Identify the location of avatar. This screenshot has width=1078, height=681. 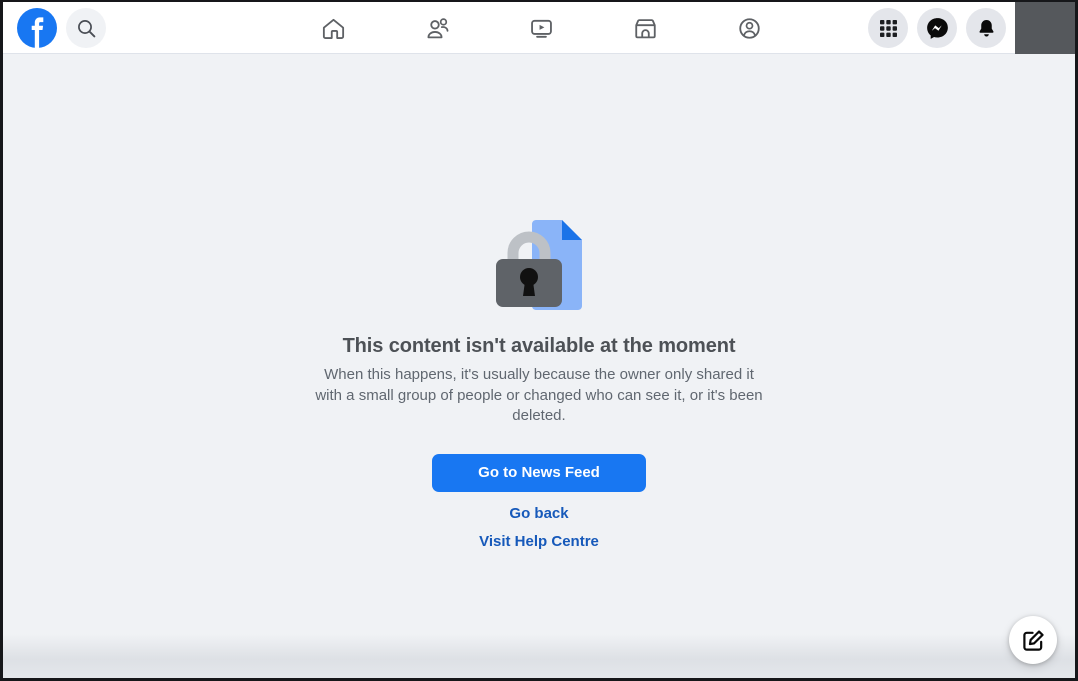
(1045, 28).